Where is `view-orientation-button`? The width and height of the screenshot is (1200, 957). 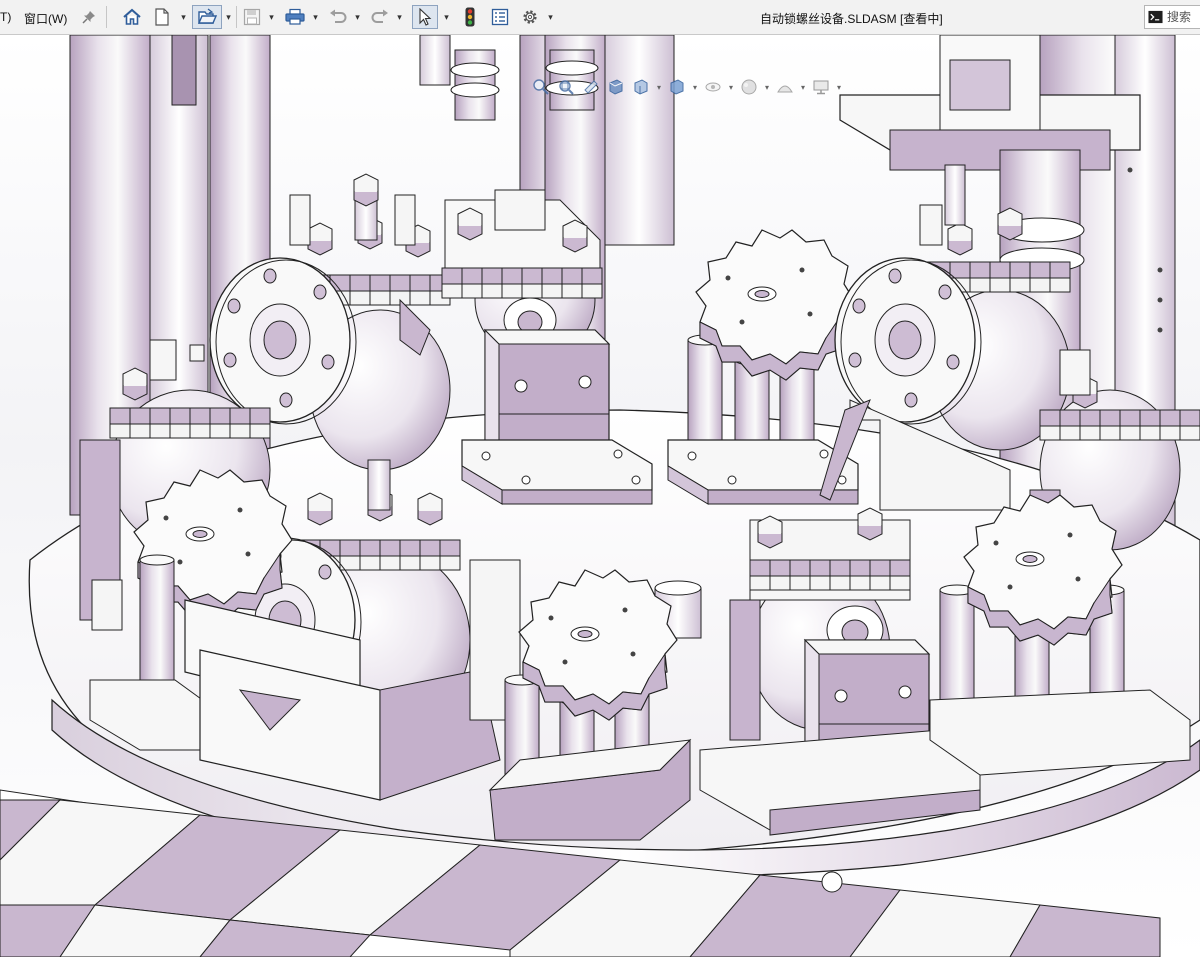
view-orientation-button is located at coordinates (641, 87).